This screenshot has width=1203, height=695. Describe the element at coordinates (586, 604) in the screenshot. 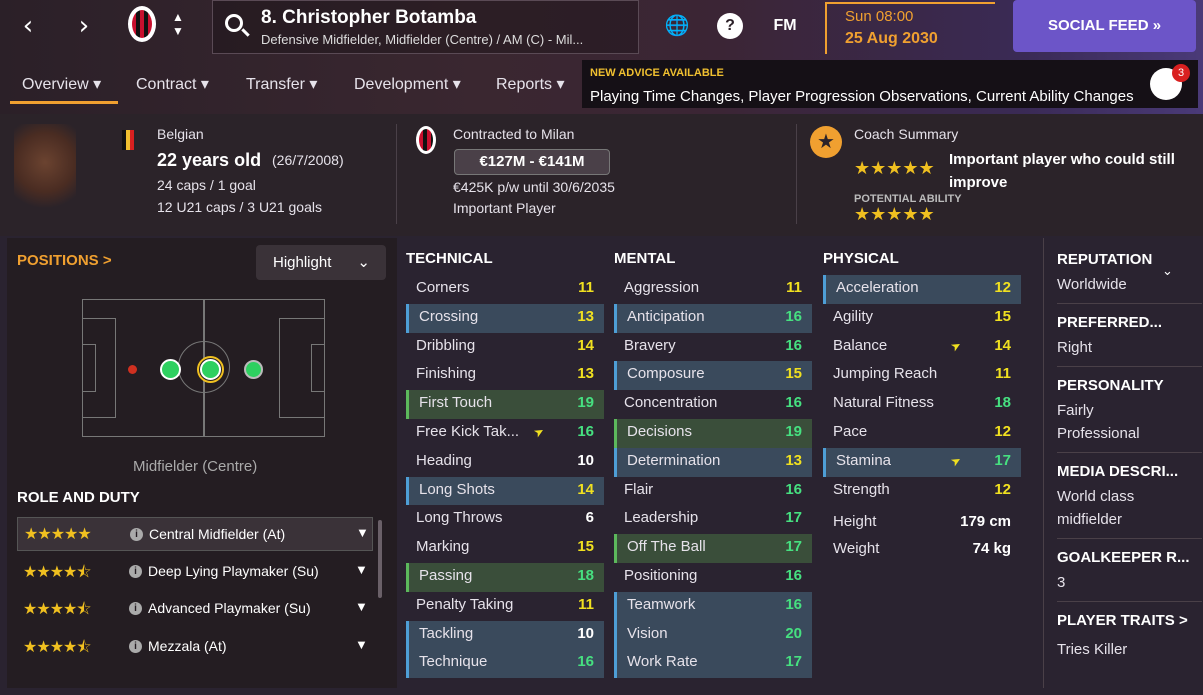

I see `attribute-value: 11` at that location.